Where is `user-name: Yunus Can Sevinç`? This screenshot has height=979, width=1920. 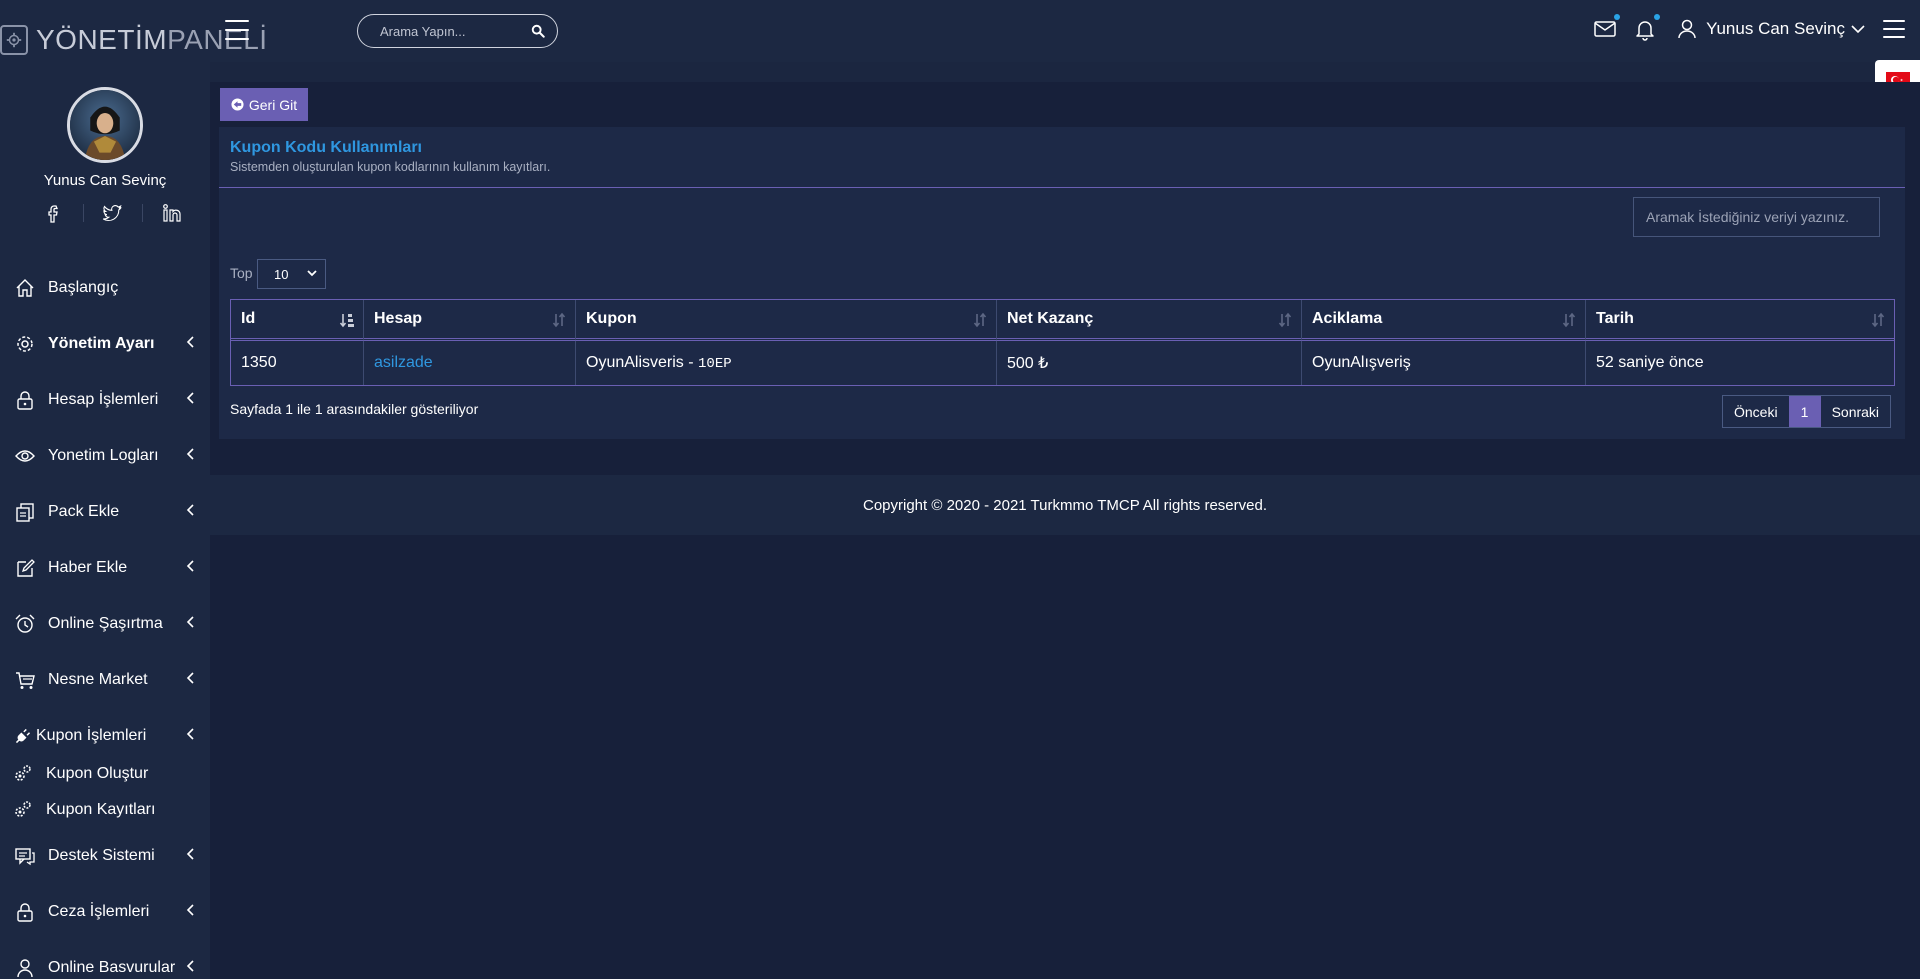
user-name: Yunus Can Sevinç is located at coordinates (1775, 28).